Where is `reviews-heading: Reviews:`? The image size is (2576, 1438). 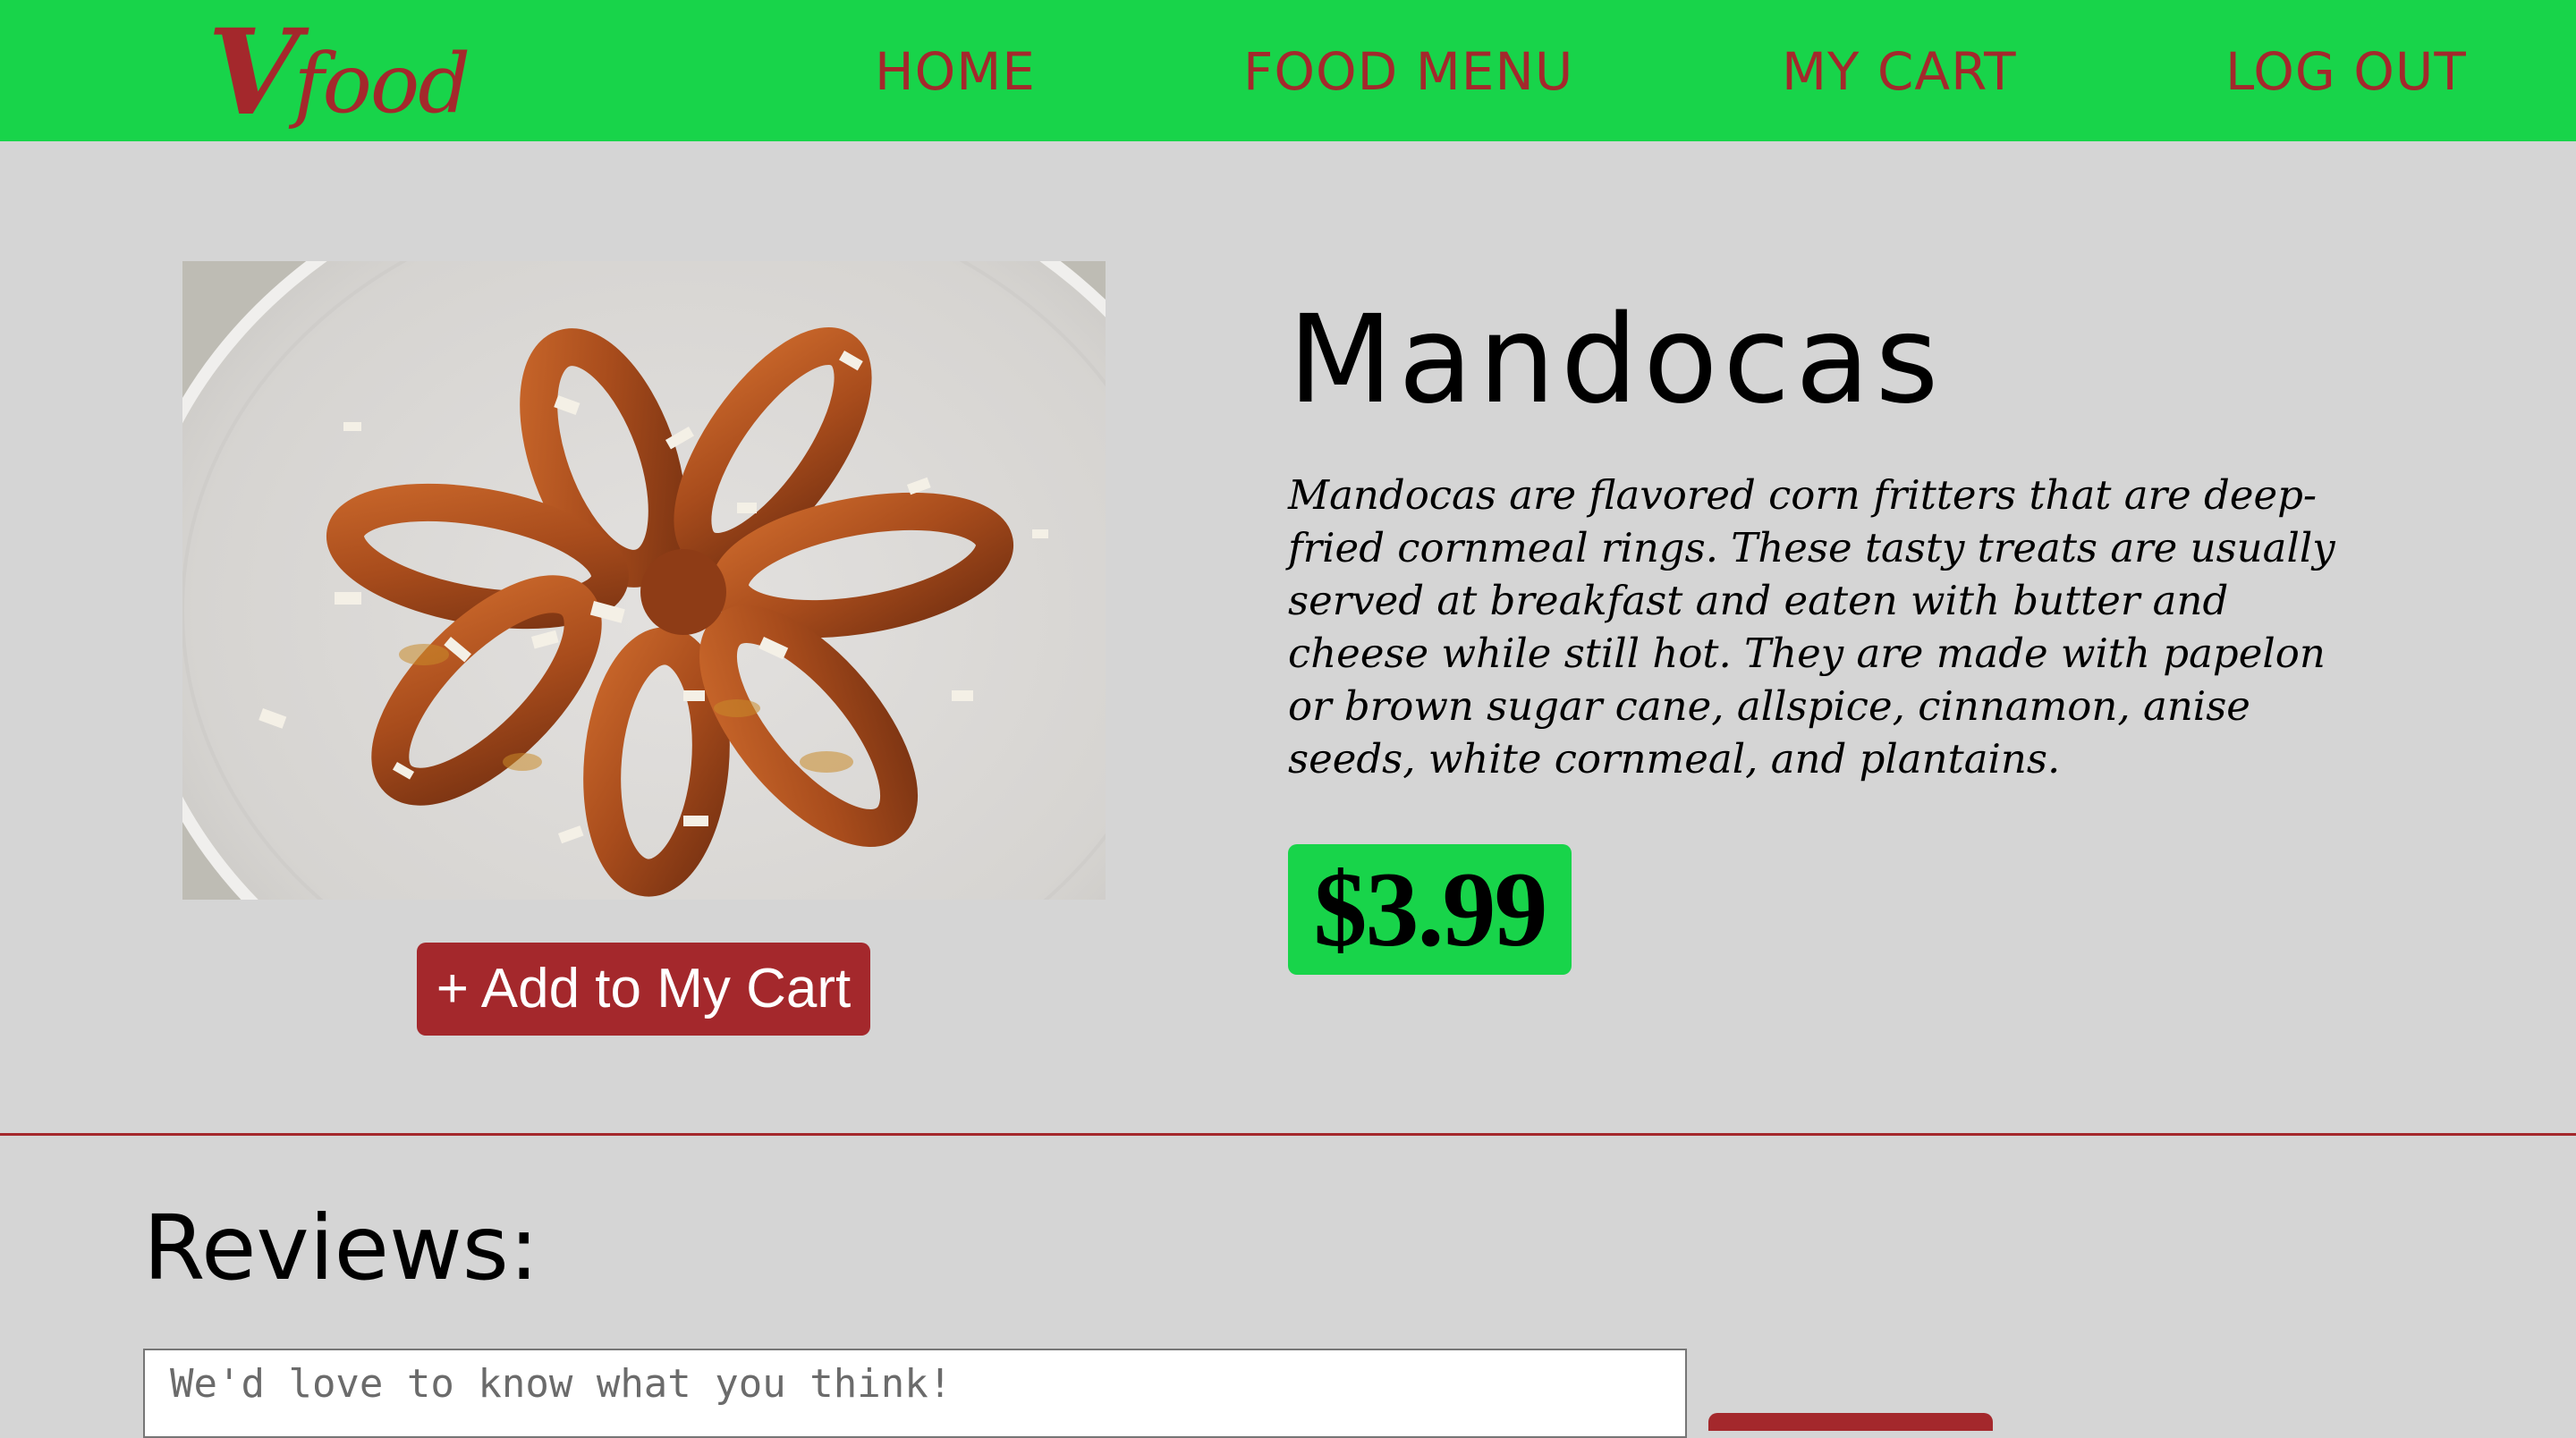 reviews-heading: Reviews: is located at coordinates (341, 1248).